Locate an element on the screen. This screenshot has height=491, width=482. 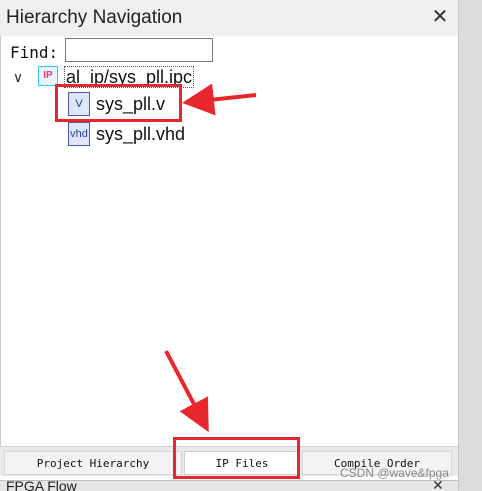
ip-core-icon: IP is located at coordinates (48, 76).